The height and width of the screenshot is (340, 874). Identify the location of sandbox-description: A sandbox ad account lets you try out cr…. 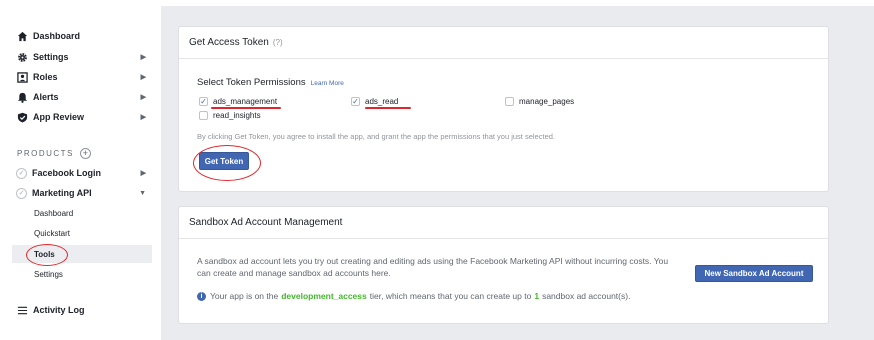
(433, 267).